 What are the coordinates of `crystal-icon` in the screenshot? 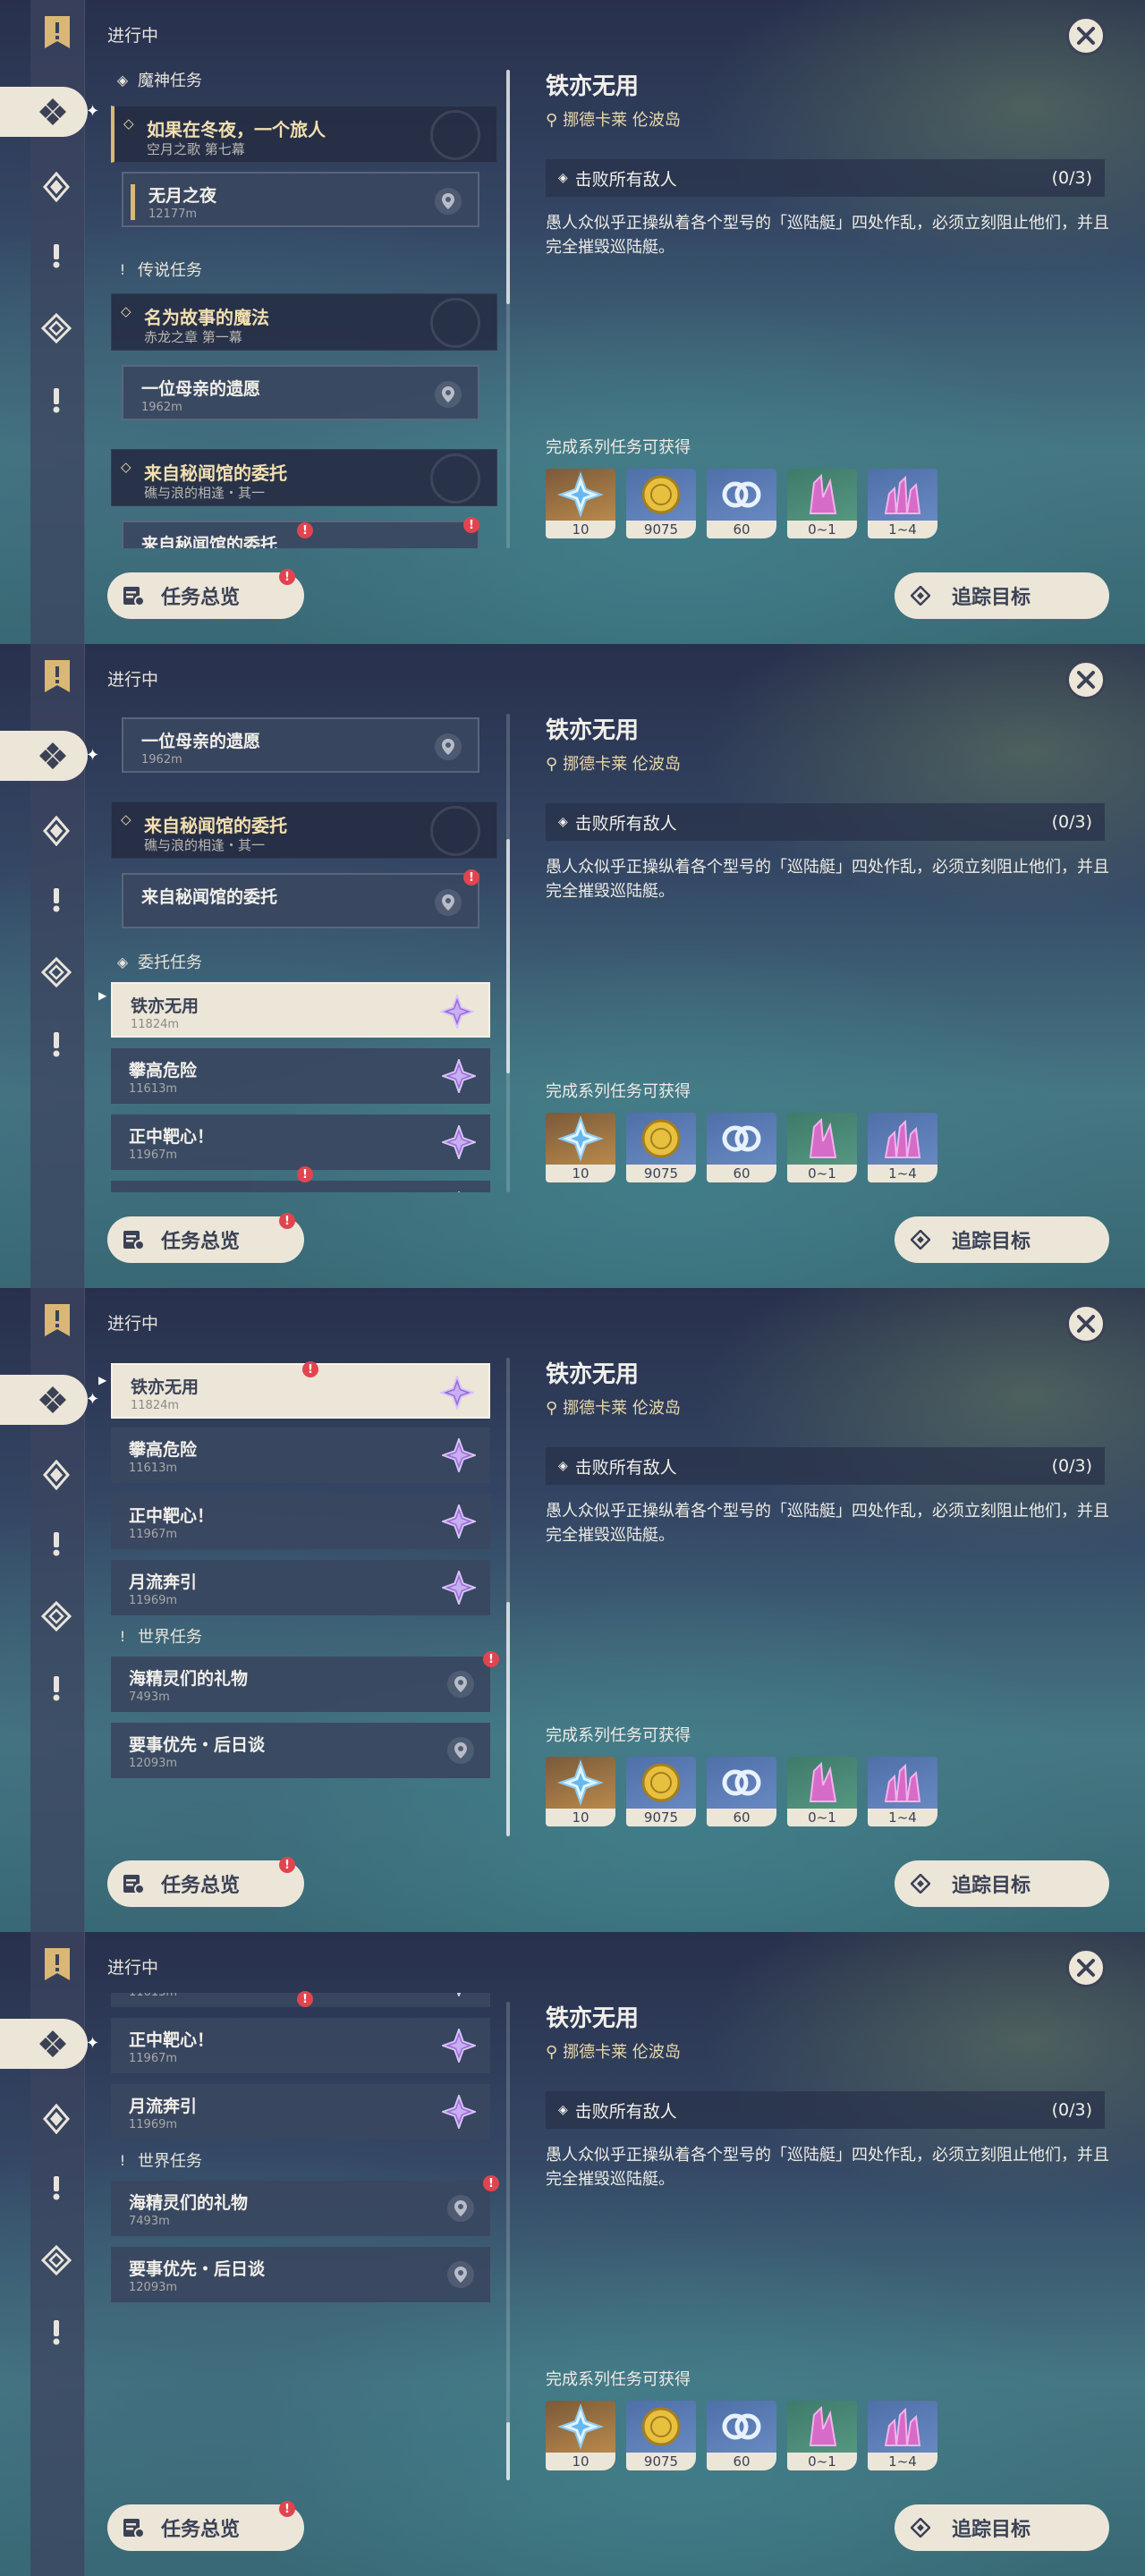 It's located at (822, 1139).